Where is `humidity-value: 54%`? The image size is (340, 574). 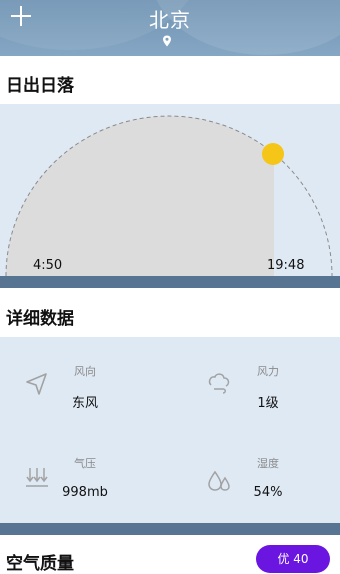
humidity-value: 54% is located at coordinates (268, 492).